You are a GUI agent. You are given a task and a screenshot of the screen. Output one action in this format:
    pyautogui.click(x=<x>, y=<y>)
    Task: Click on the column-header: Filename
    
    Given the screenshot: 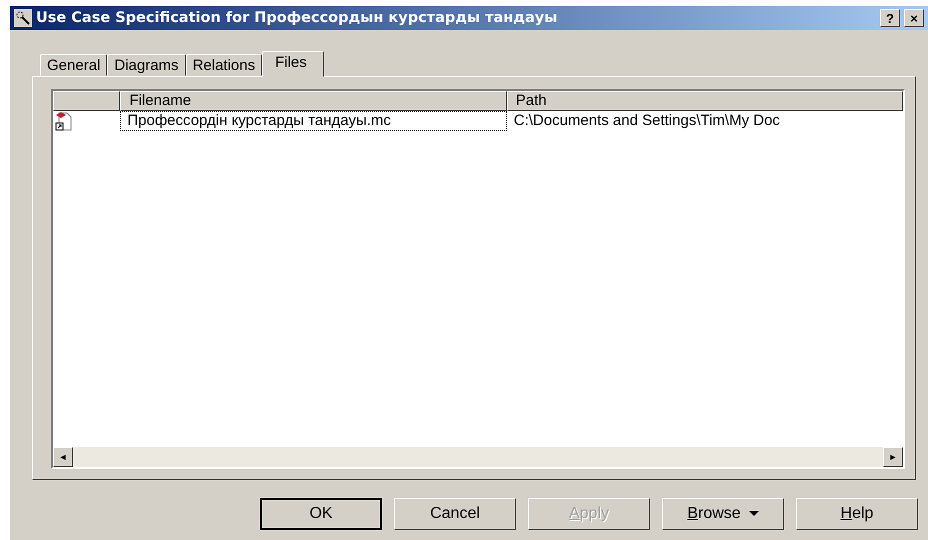 What is the action you would take?
    pyautogui.click(x=313, y=101)
    